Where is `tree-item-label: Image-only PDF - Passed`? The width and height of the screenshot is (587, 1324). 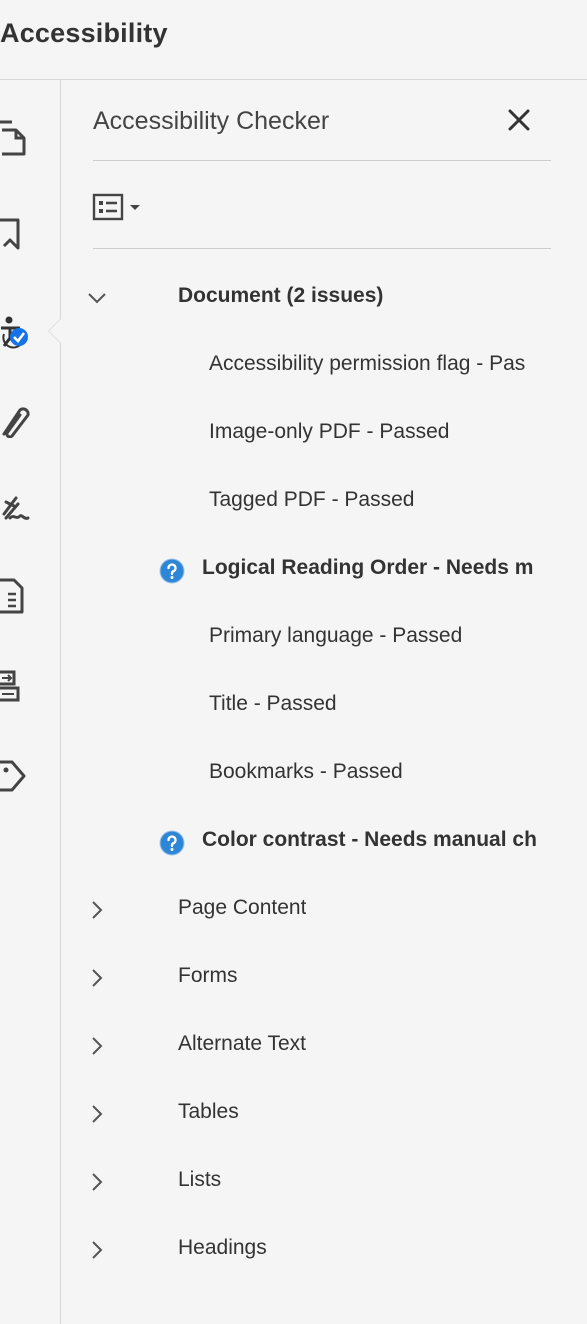
tree-item-label: Image-only PDF - Passed is located at coordinates (329, 431).